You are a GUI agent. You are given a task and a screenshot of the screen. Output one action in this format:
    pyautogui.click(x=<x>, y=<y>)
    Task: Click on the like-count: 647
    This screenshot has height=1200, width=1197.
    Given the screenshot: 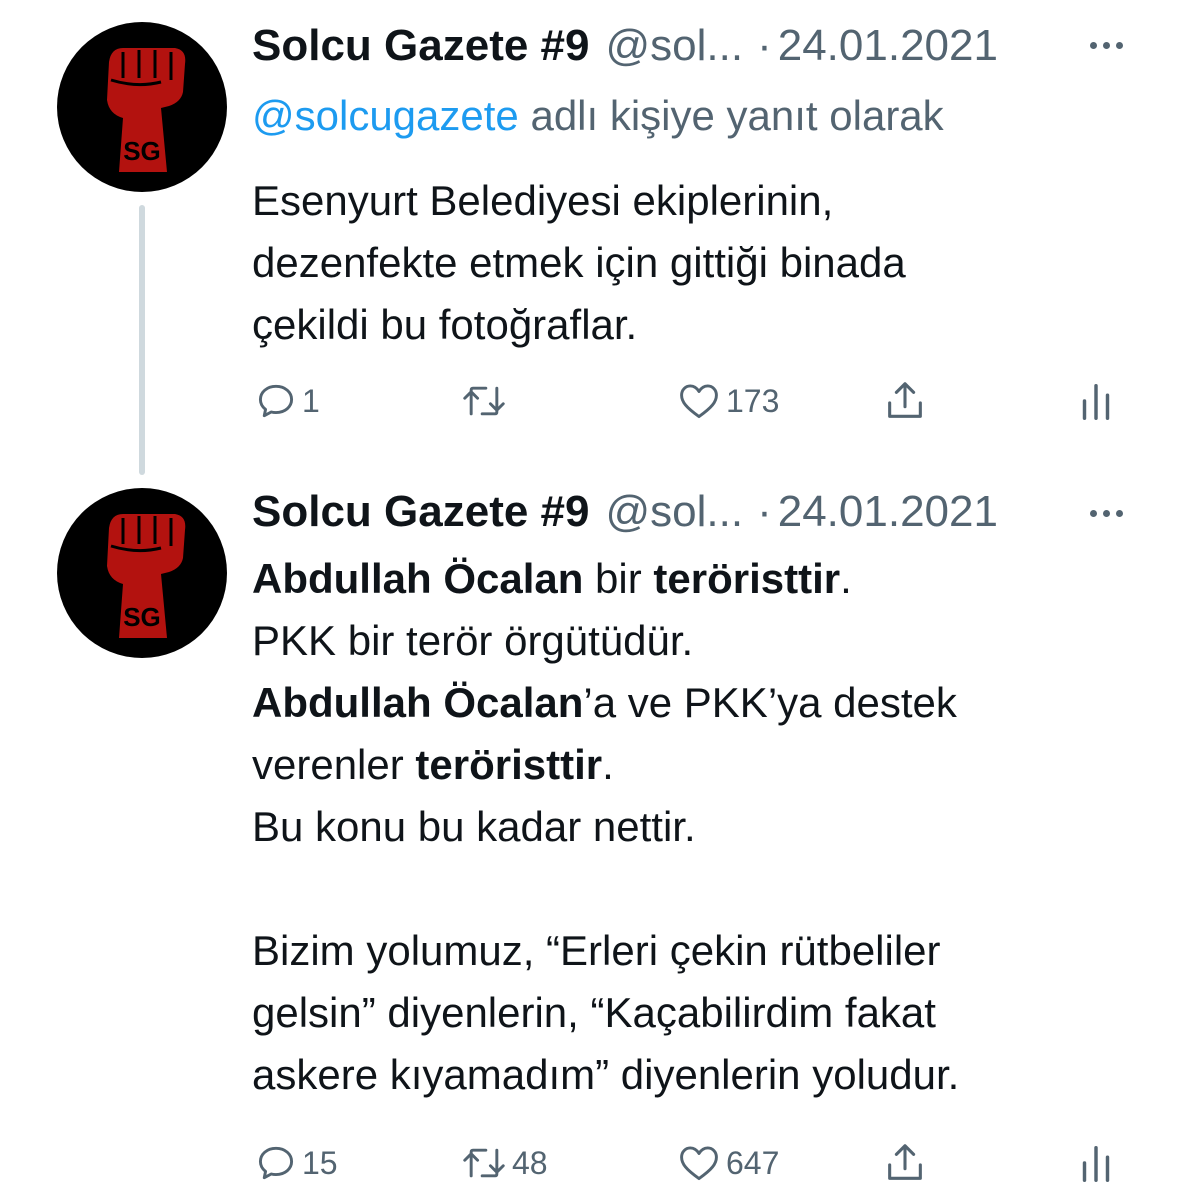 What is the action you would take?
    pyautogui.click(x=753, y=1162)
    